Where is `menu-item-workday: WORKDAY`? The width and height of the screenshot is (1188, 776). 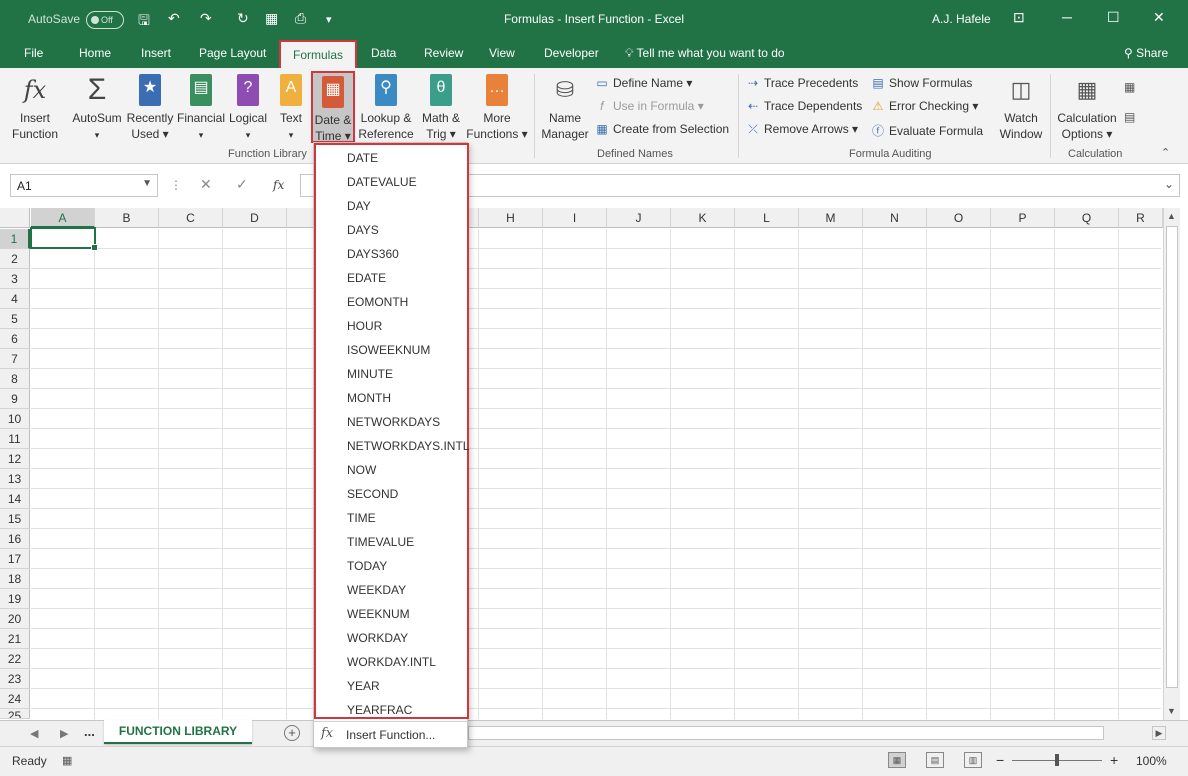 menu-item-workday: WORKDAY is located at coordinates (377, 638).